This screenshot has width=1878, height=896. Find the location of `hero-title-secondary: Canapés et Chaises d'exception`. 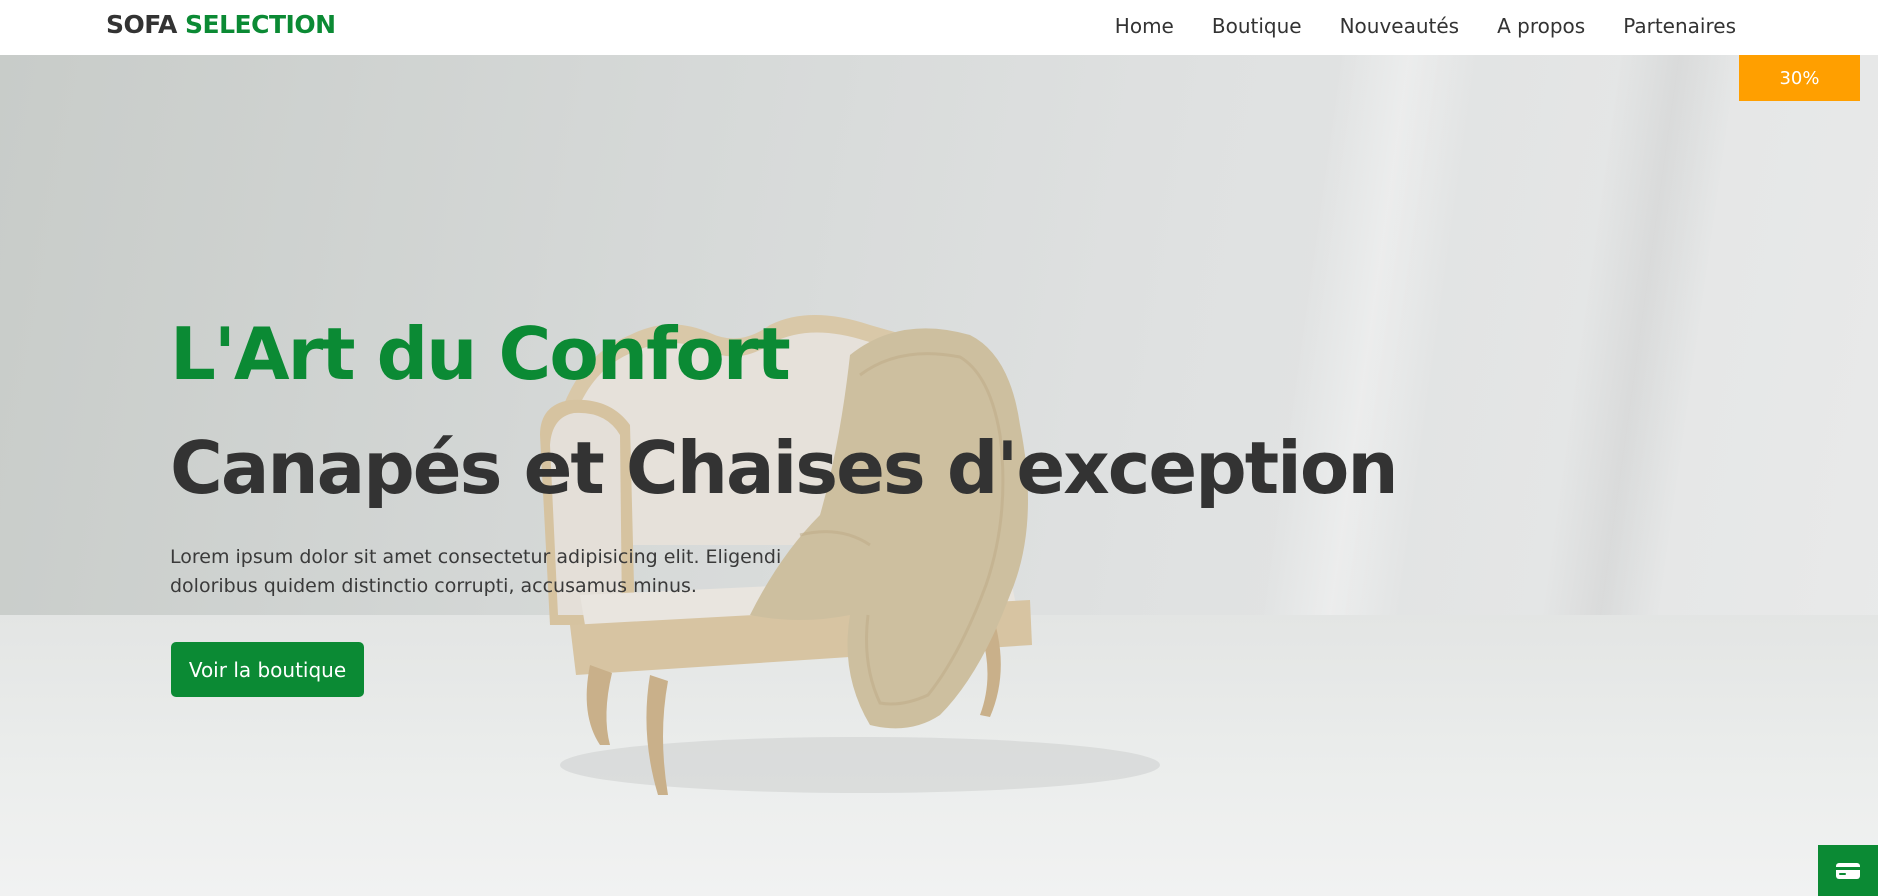

hero-title-secondary: Canapés et Chaises d'exception is located at coordinates (784, 468).